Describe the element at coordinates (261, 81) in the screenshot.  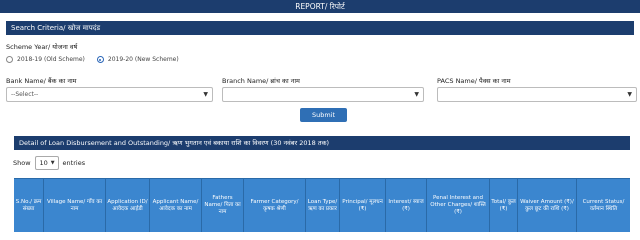
I see `branch-name-label: Branch Name/ ब्रांच का नाम` at that location.